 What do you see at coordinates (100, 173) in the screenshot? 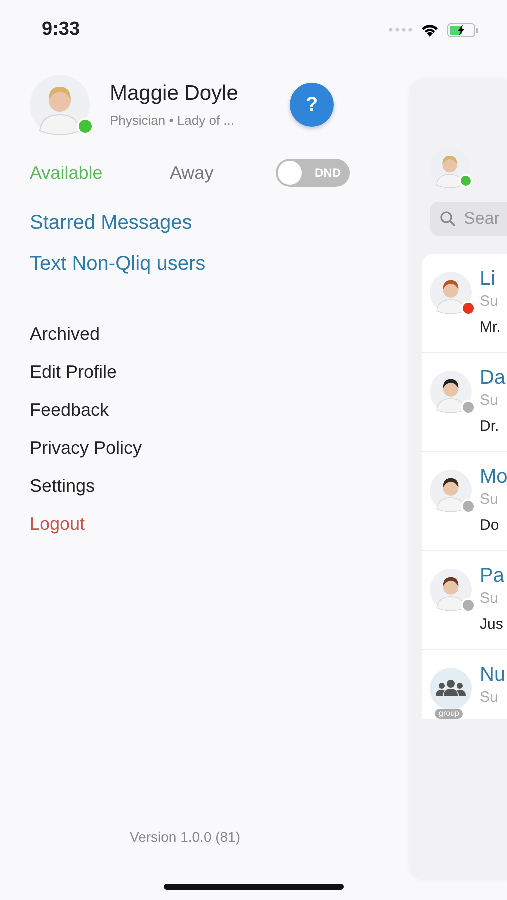
I see `presence-option: Available` at bounding box center [100, 173].